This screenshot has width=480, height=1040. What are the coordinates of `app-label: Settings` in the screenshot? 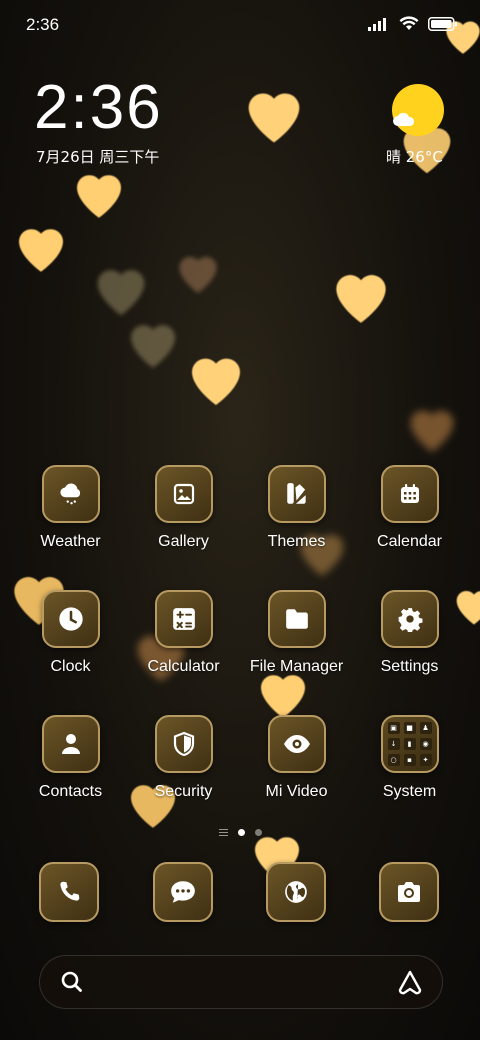 It's located at (409, 666).